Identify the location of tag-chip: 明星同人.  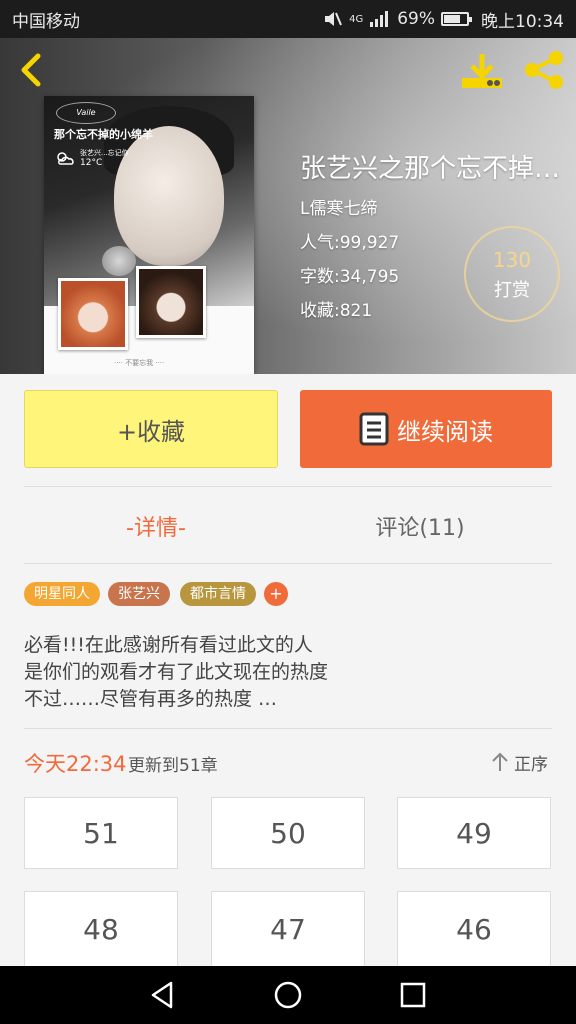
(62, 594).